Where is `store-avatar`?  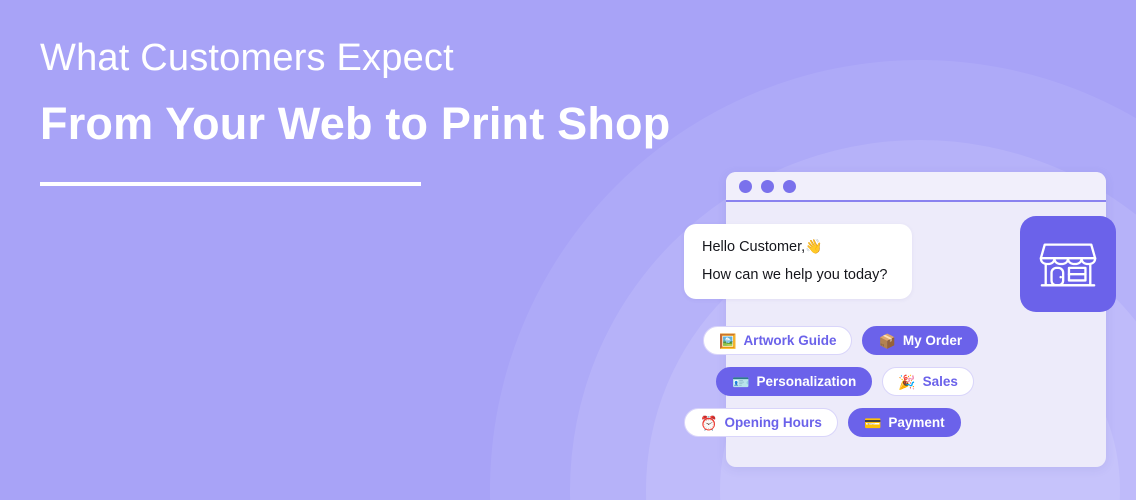
store-avatar is located at coordinates (1068, 264).